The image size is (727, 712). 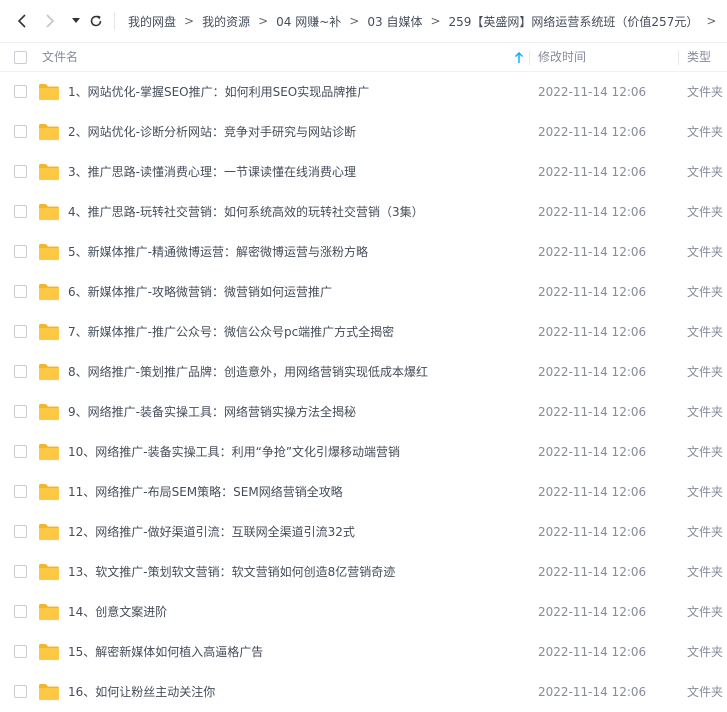 I want to click on file-row: 14、创意文案进阶 2022-11-14 12:06 文件夹, so click(x=363, y=612).